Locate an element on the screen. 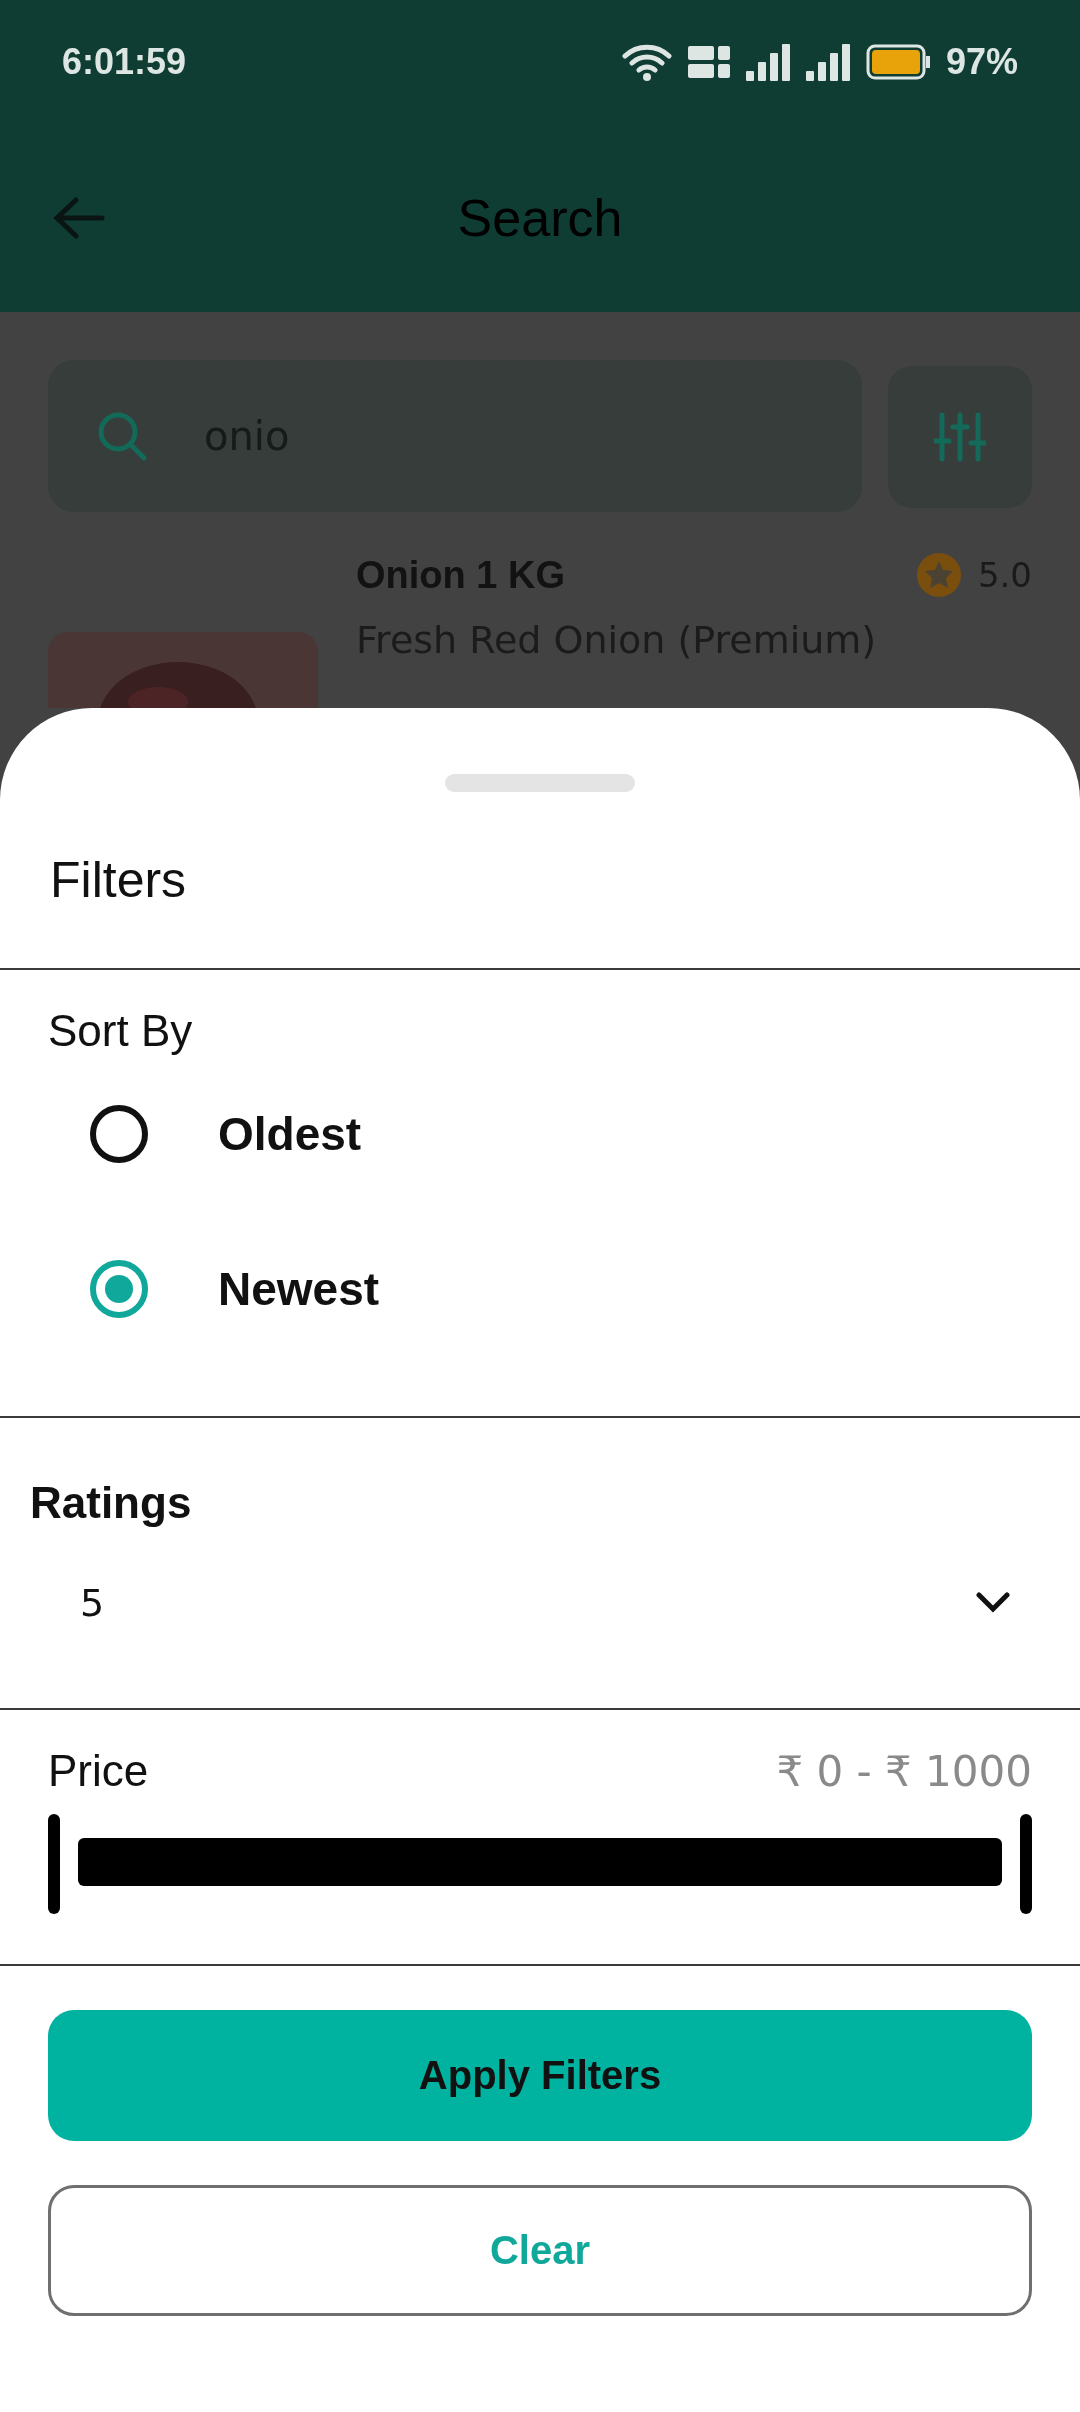 This screenshot has width=1080, height=2412. search-icon is located at coordinates (122, 436).